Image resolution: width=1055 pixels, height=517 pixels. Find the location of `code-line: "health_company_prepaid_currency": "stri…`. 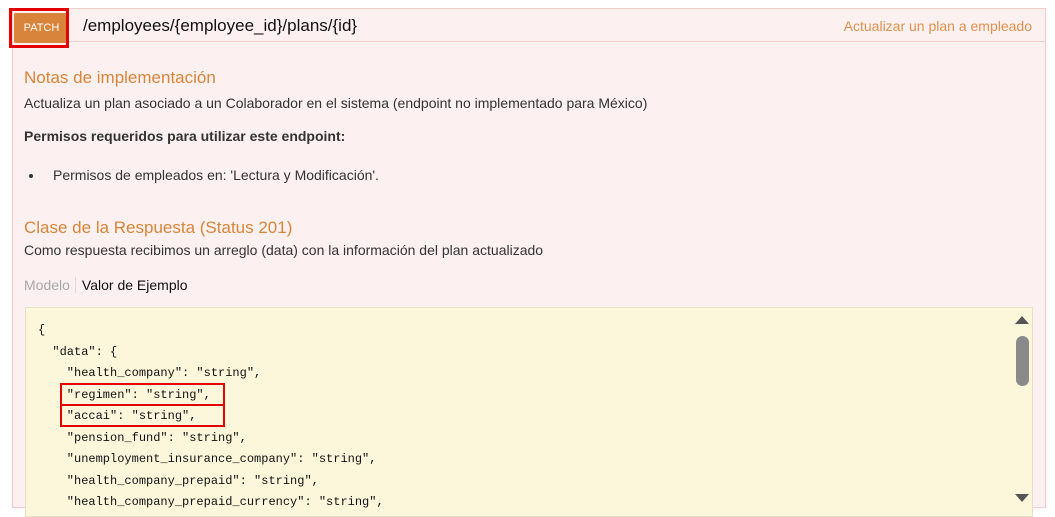

code-line: "health_company_prepaid_currency": "stri… is located at coordinates (211, 502).